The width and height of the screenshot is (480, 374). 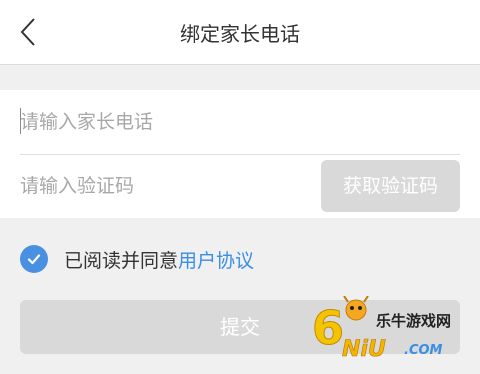 What do you see at coordinates (216, 259) in the screenshot?
I see `user-agreement-link: 用户协议` at bounding box center [216, 259].